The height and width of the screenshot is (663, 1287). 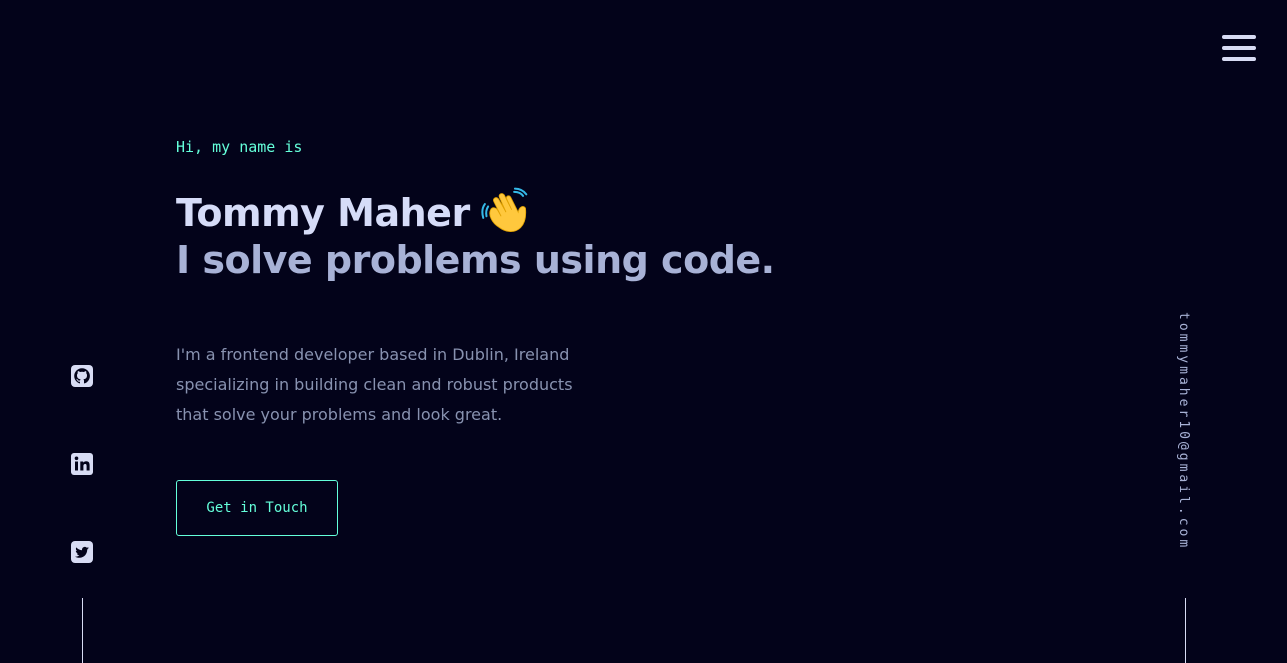 I want to click on linkedin-icon, so click(x=82, y=464).